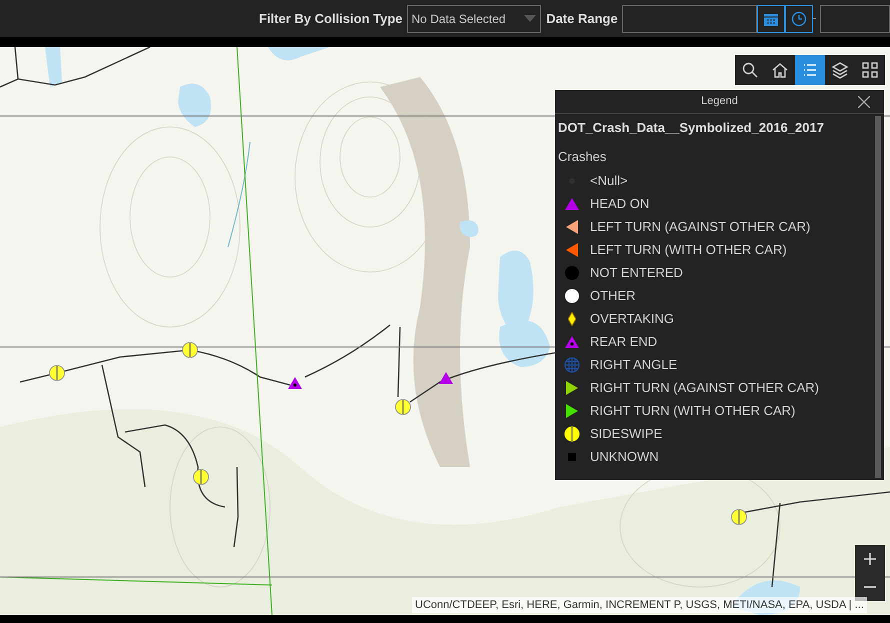  I want to click on search-icon, so click(750, 70).